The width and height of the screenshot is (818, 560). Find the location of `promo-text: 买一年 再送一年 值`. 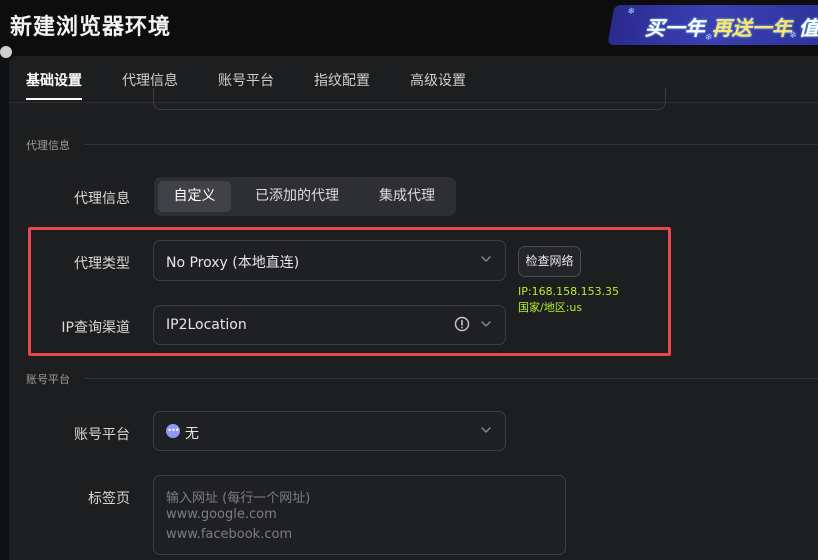

promo-text: 买一年 再送一年 值 is located at coordinates (731, 26).